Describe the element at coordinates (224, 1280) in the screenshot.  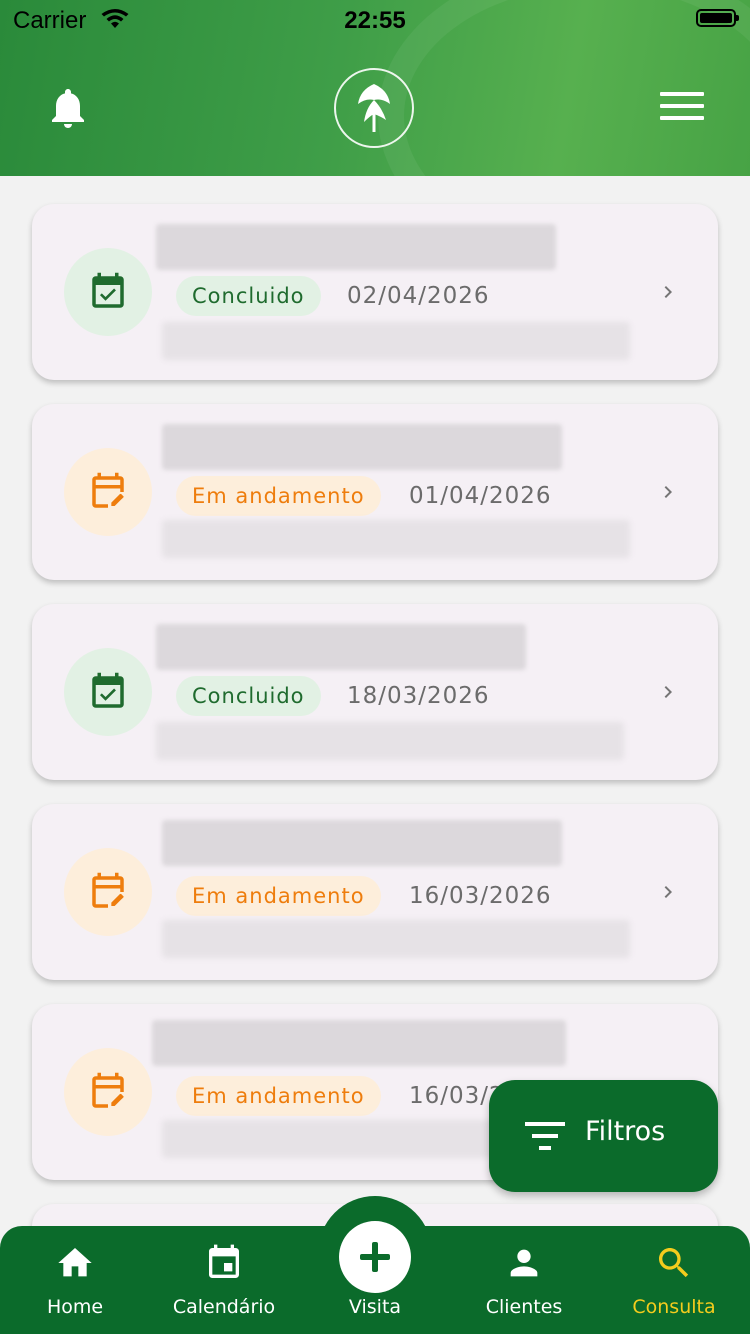
I see `nav-item-calendar: Calendário` at that location.